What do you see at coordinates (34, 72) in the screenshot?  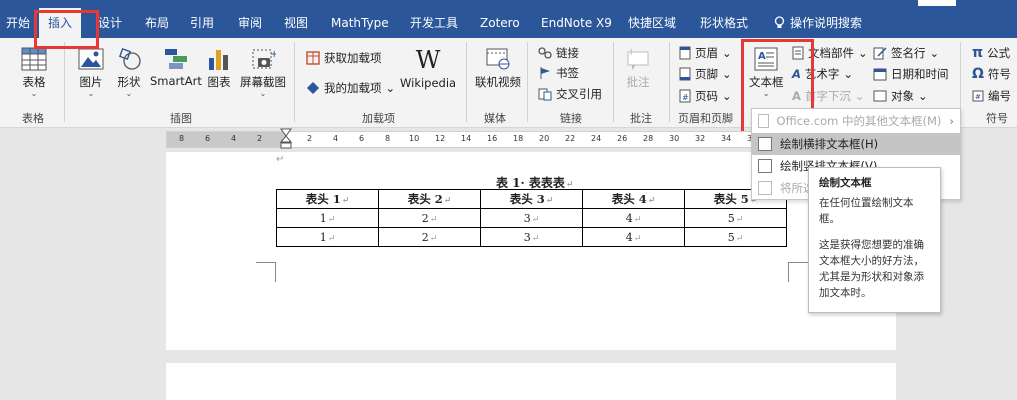 I see `table-button: 表格 ⌄` at bounding box center [34, 72].